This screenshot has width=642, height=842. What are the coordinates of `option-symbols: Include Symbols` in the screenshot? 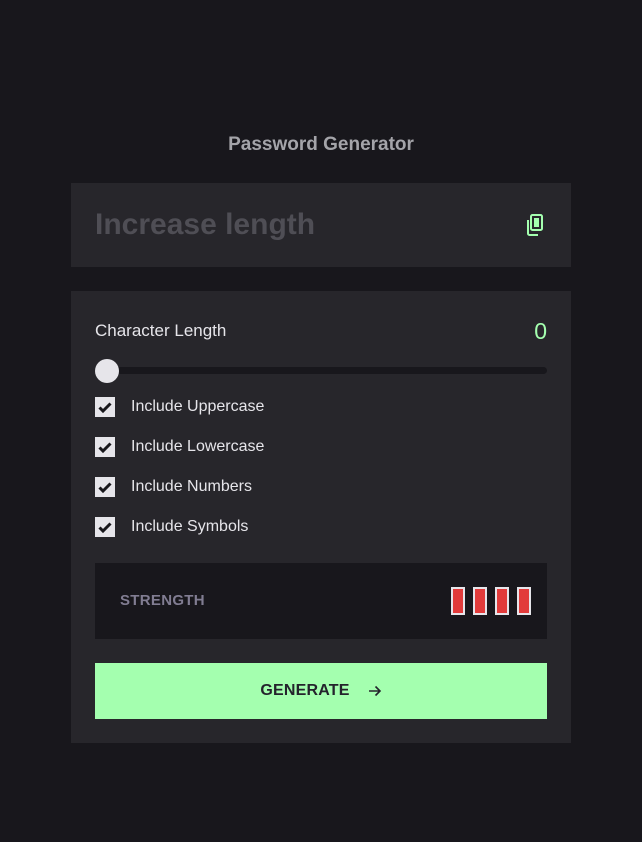 It's located at (171, 527).